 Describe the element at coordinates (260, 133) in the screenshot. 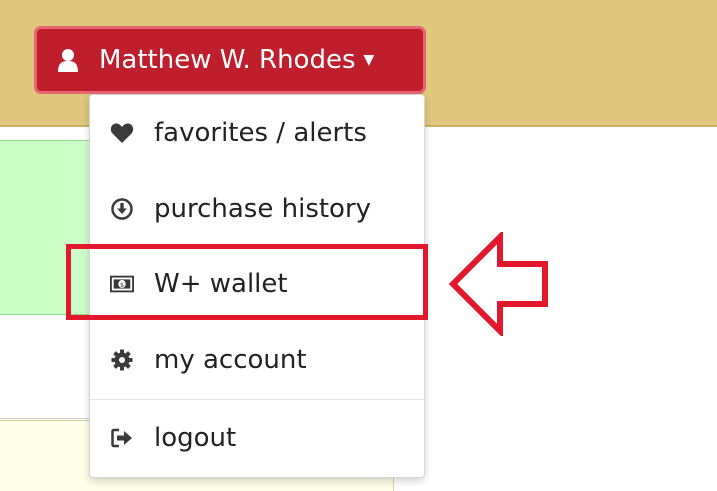

I see `menu-item-label: favorites / alerts` at that location.